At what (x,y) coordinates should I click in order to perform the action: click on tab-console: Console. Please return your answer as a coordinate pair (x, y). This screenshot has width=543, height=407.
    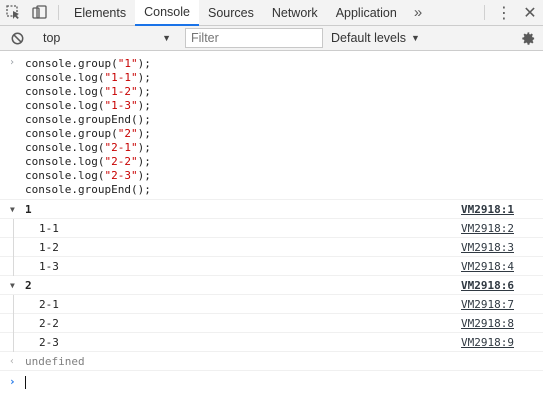
    Looking at the image, I should click on (167, 13).